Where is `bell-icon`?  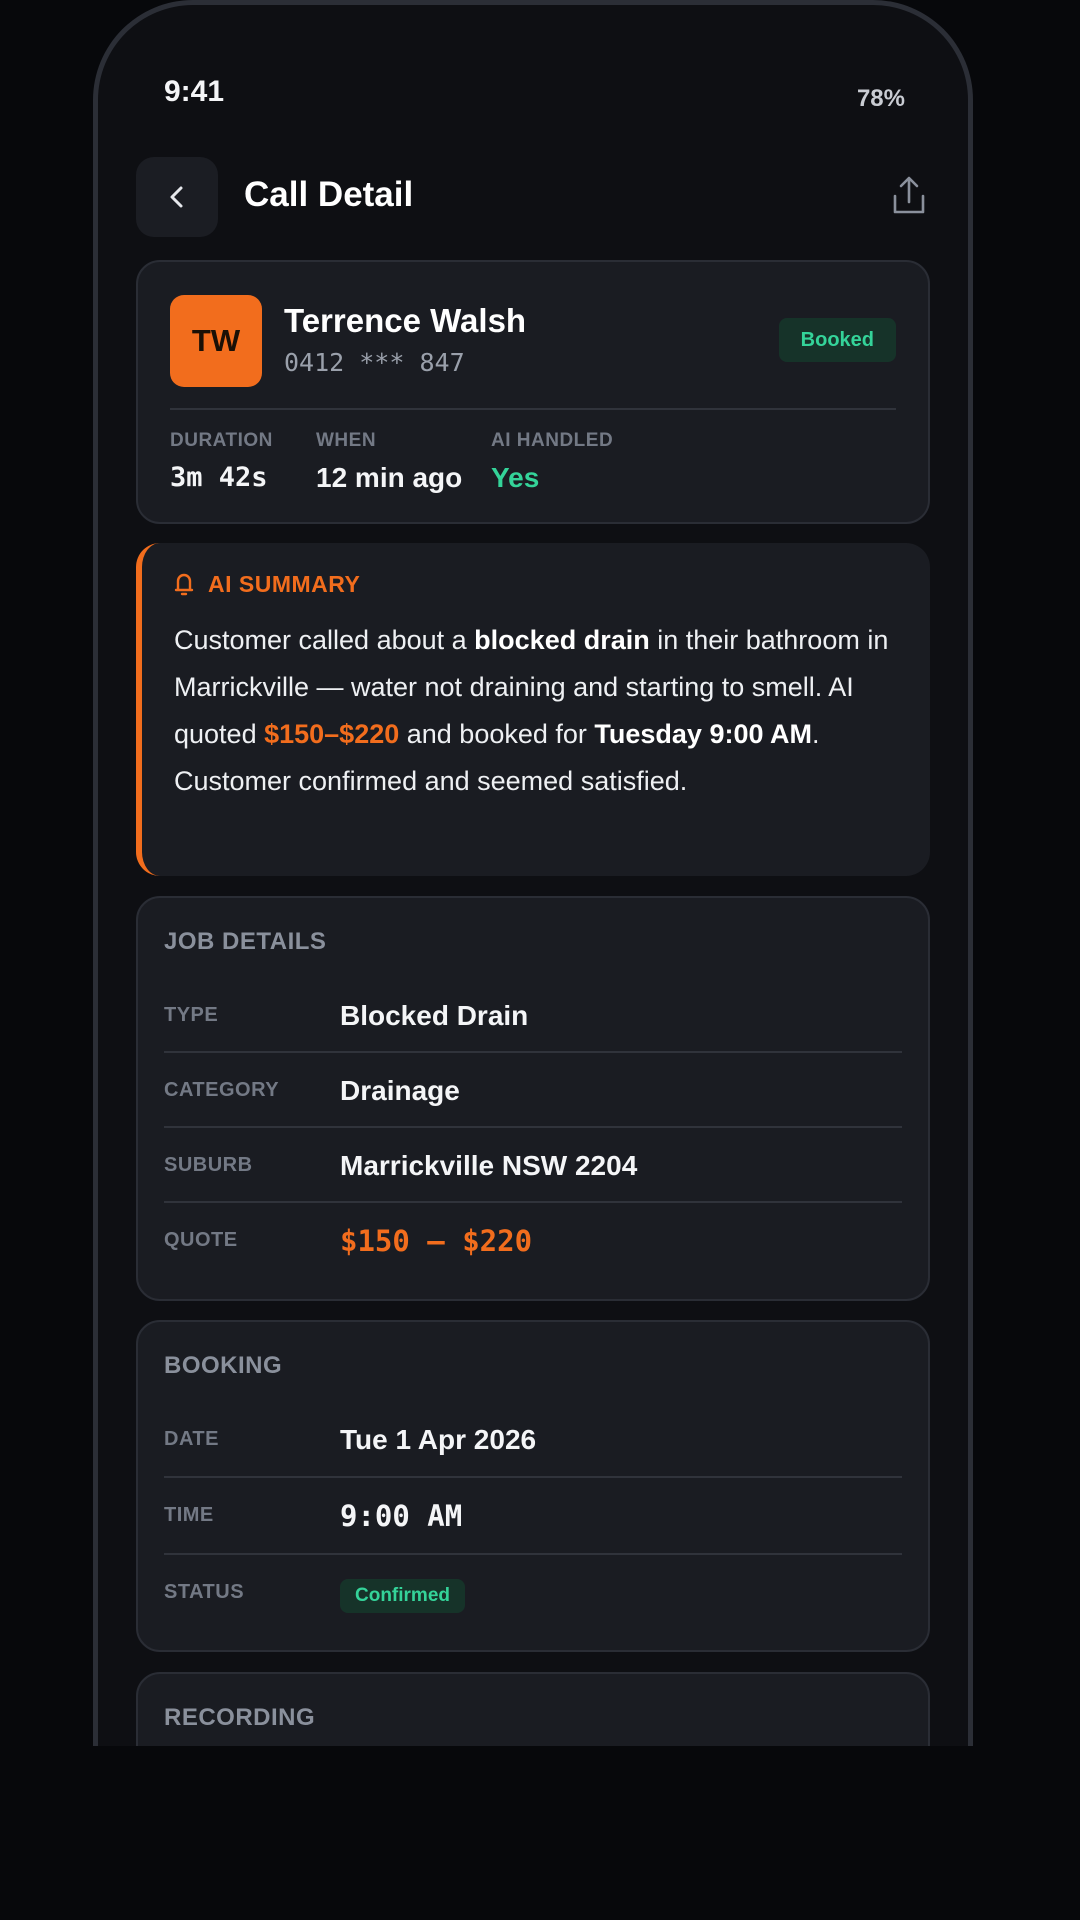
bell-icon is located at coordinates (184, 584).